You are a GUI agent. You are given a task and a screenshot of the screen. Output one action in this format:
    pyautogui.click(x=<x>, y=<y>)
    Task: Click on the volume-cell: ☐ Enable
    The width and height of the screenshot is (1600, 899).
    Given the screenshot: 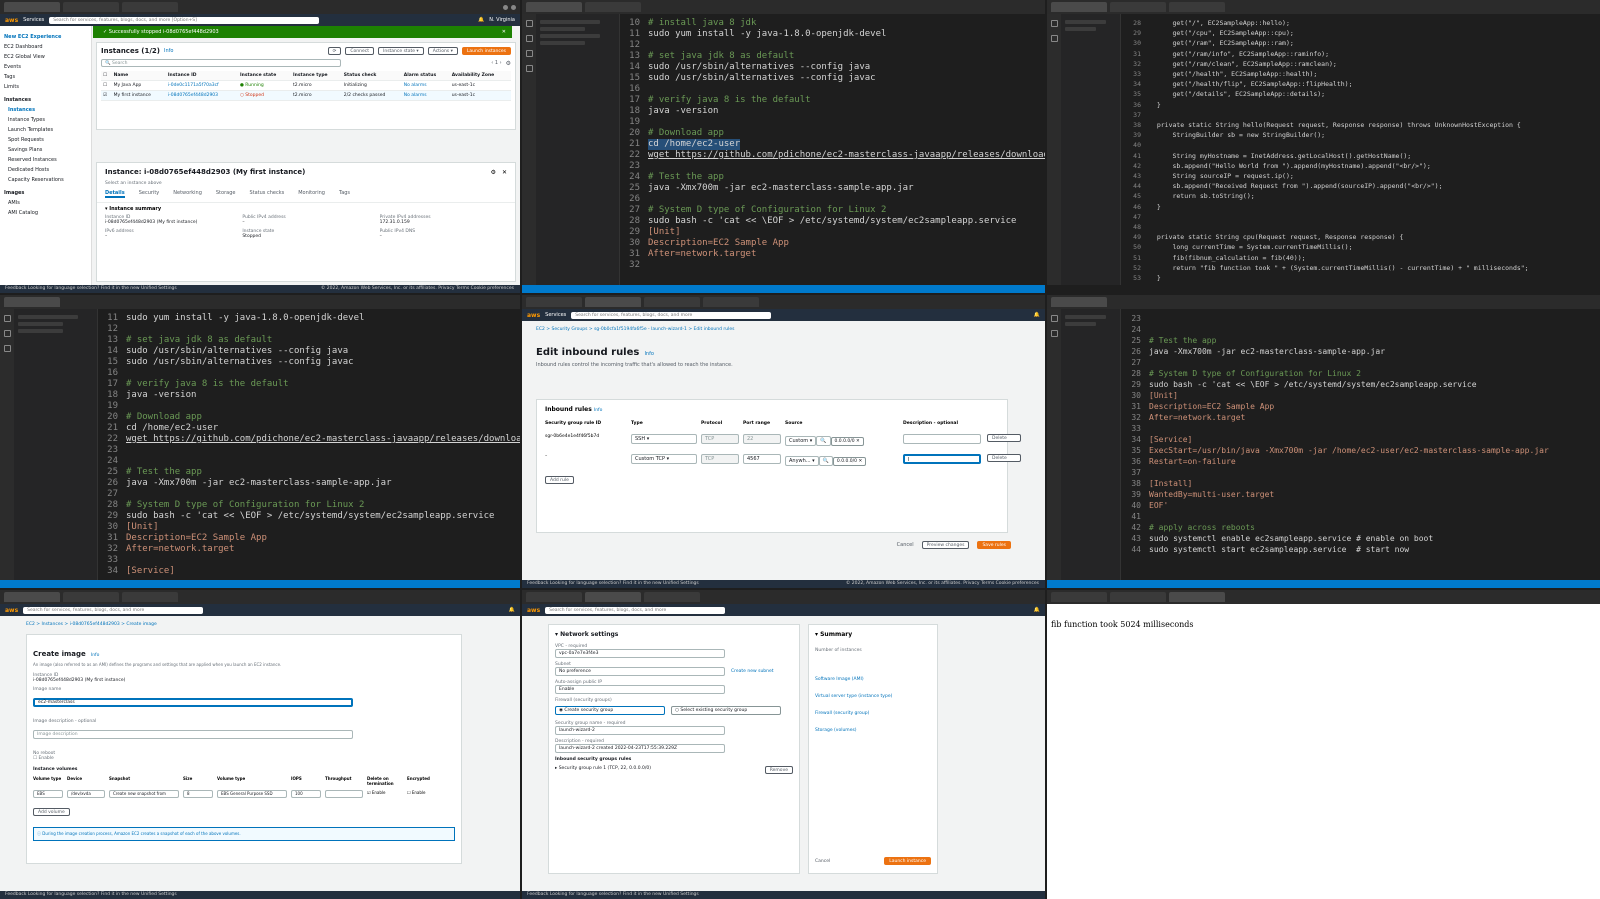 What is the action you would take?
    pyautogui.click(x=425, y=794)
    